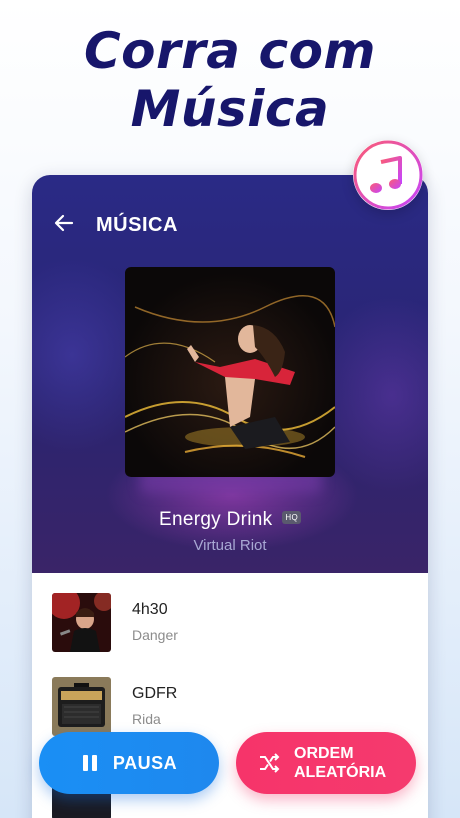  I want to click on back-arrow-icon, so click(64, 223).